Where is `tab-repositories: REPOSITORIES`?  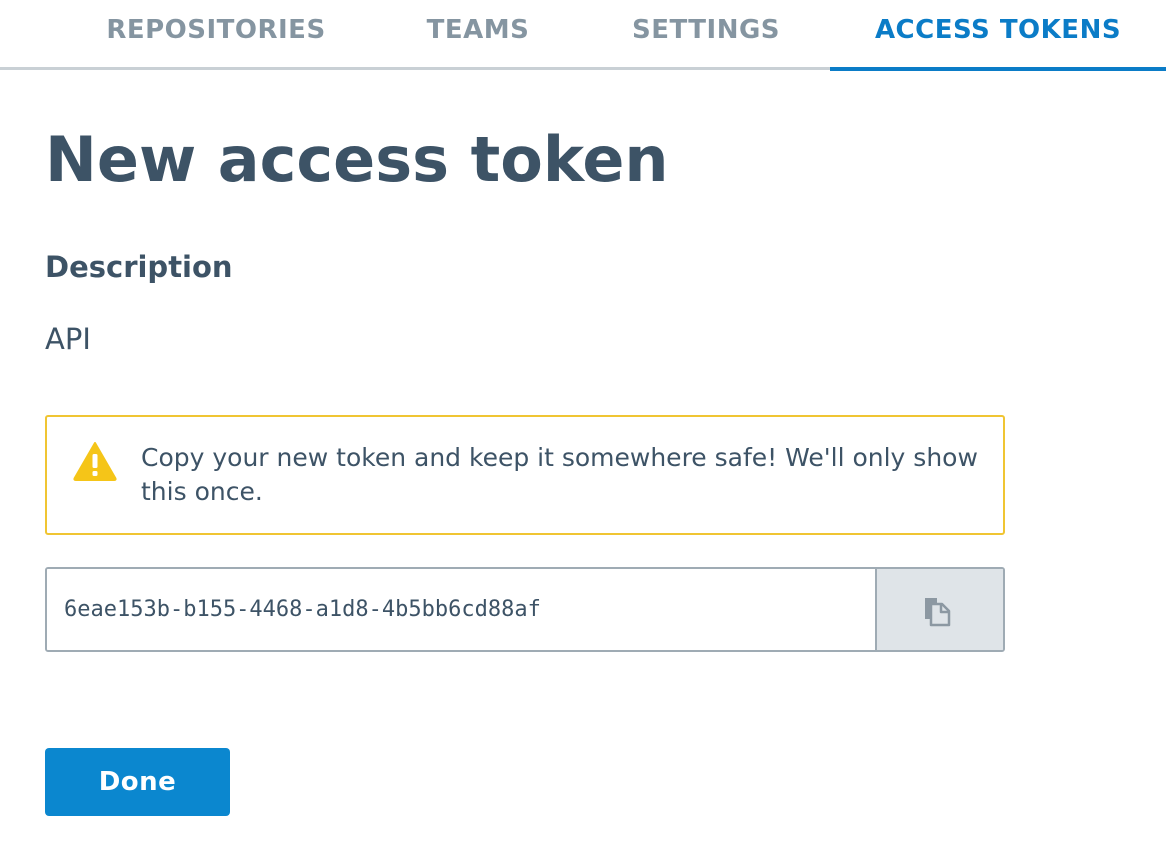
tab-repositories: REPOSITORIES is located at coordinates (216, 35).